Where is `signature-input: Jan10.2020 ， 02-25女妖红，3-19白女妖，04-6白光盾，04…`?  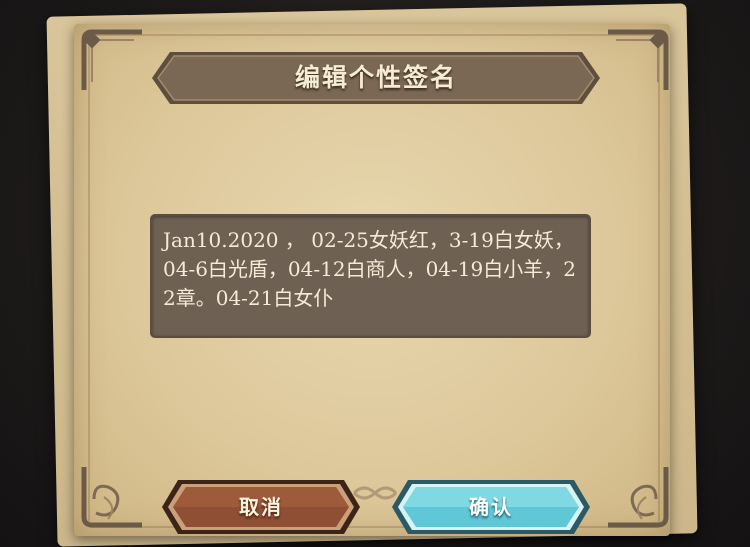 signature-input: Jan10.2020 ， 02-25女妖红，3-19白女妖，04-6白光盾，04… is located at coordinates (370, 276).